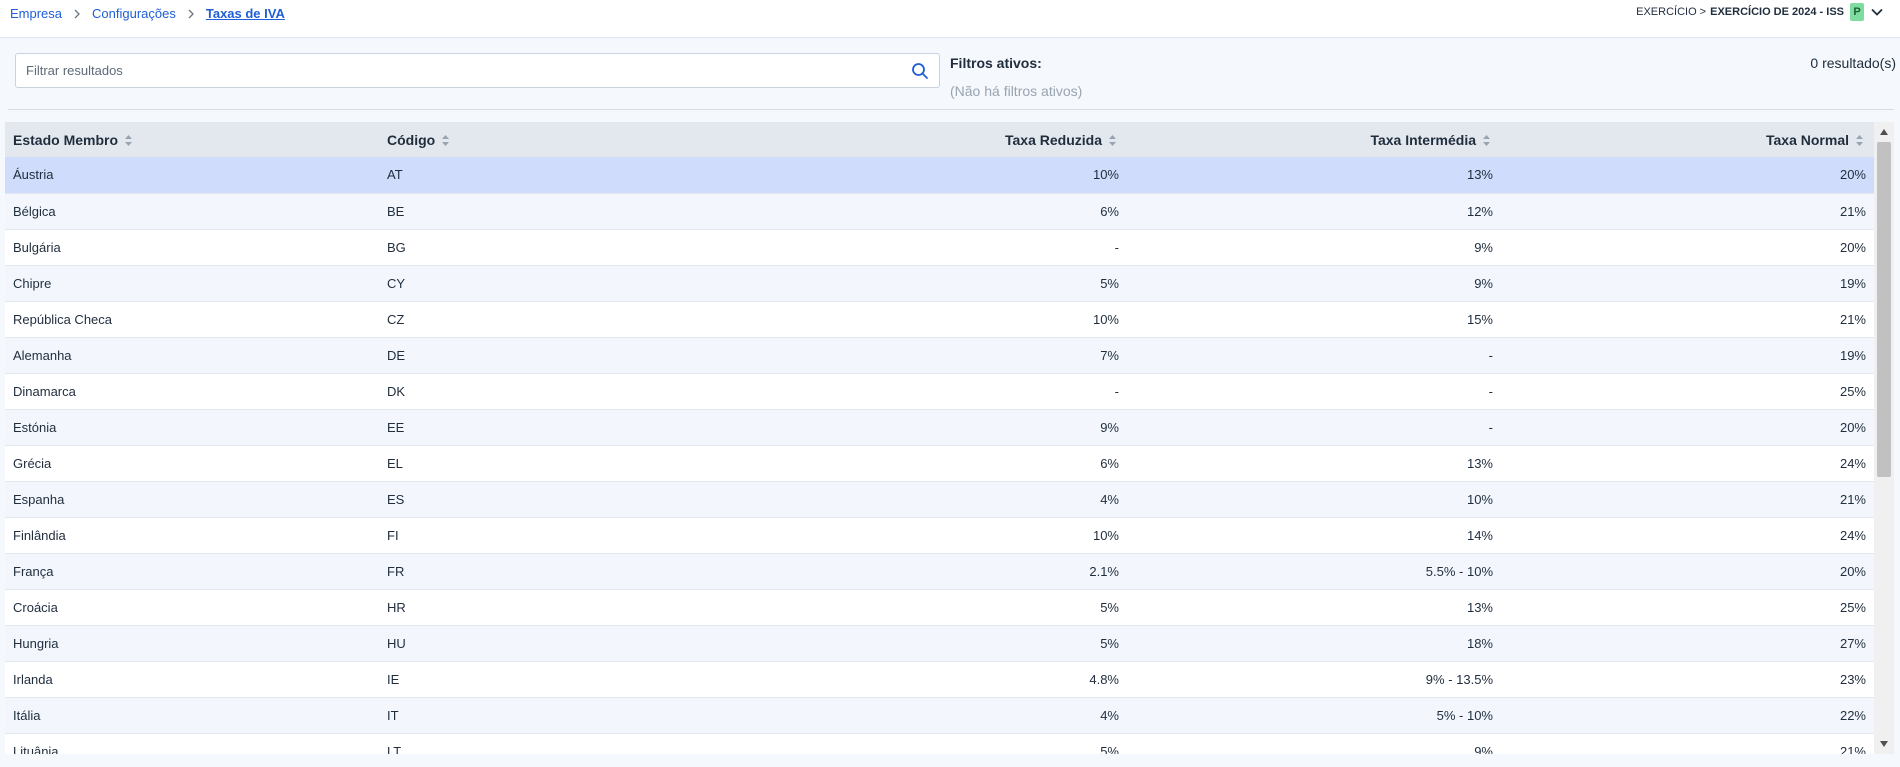 This screenshot has height=767, width=1900. I want to click on status-badge: P, so click(1857, 12).